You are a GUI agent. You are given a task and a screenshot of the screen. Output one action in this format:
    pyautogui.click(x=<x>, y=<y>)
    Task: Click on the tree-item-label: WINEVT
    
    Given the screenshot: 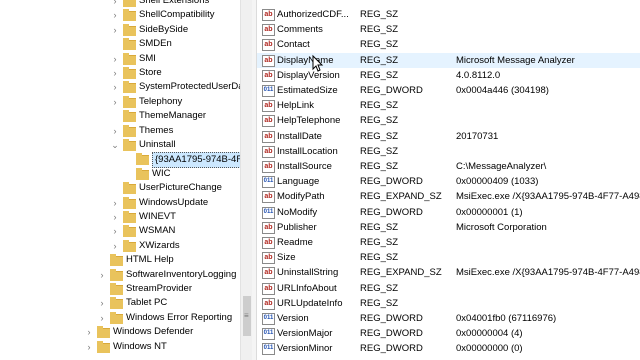 What is the action you would take?
    pyautogui.click(x=157, y=216)
    